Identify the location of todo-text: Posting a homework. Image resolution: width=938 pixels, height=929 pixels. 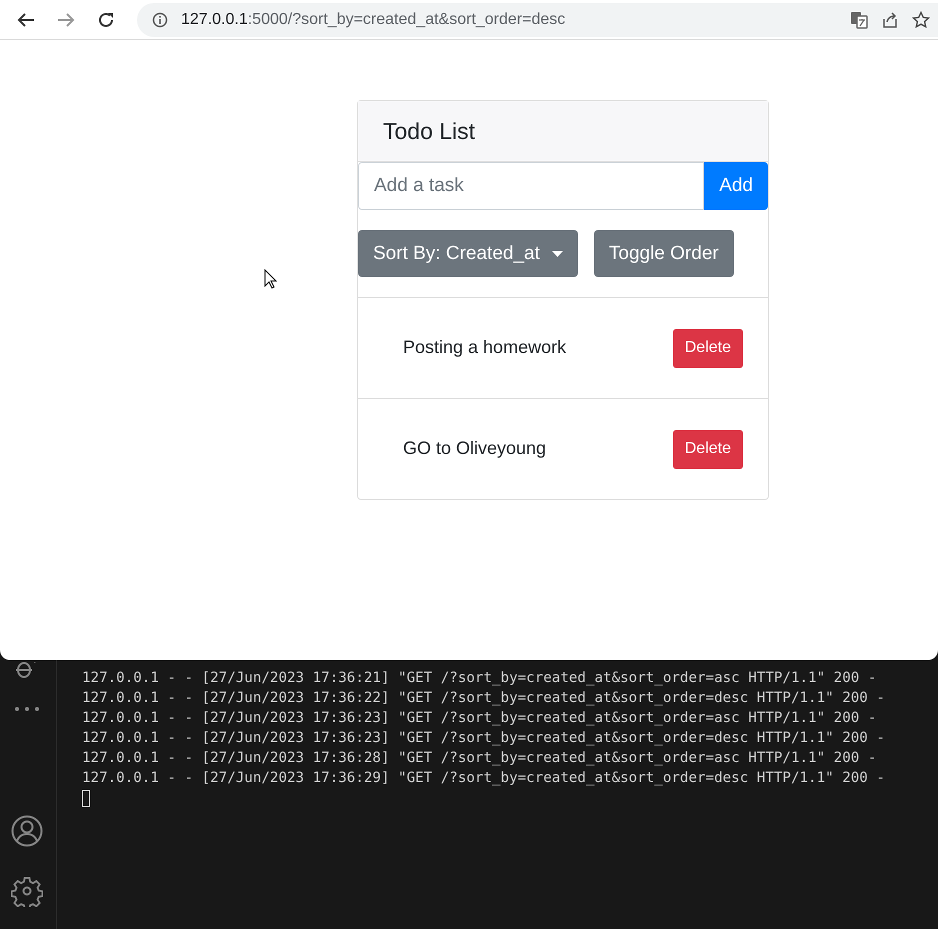
(484, 348).